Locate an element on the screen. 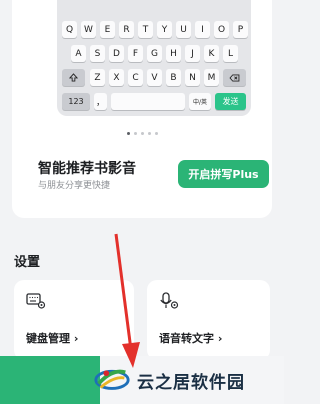 The height and width of the screenshot is (404, 320). keyboard-management-label: 键盘管理 › is located at coordinates (52, 338).